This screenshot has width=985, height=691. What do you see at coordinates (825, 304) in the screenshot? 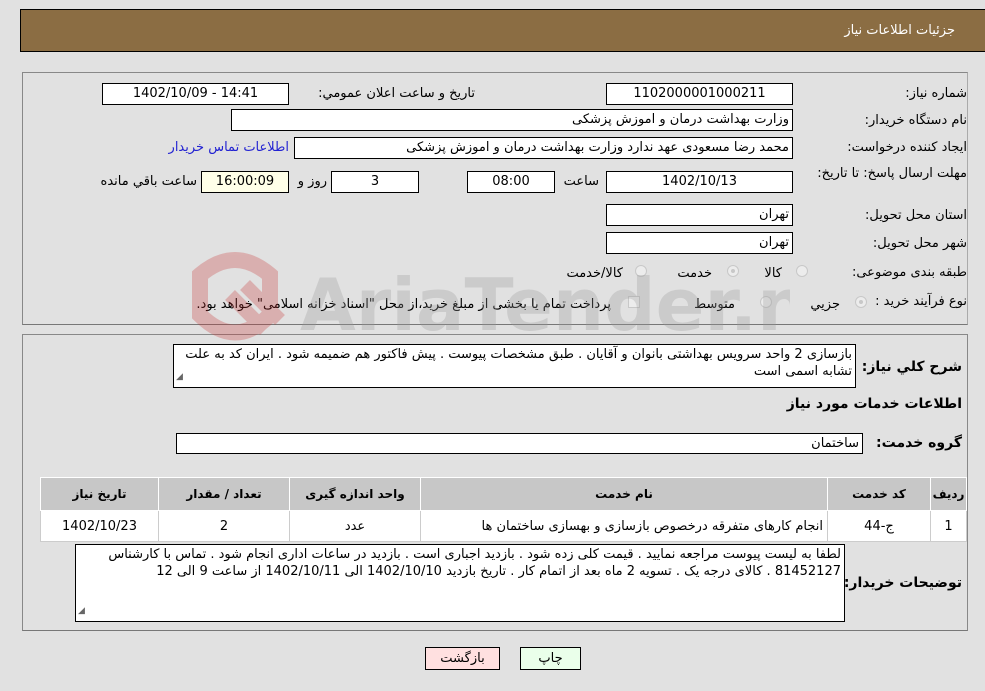
I see `purchase-type-option-minor: جزيي` at bounding box center [825, 304].